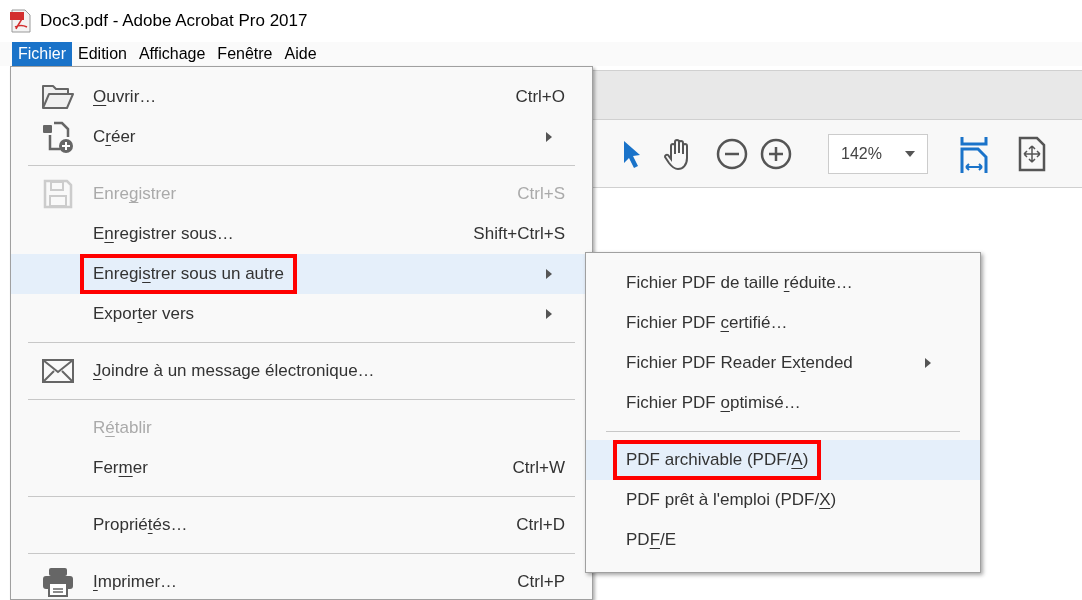 The image size is (1082, 600). Describe the element at coordinates (539, 468) in the screenshot. I see `shortcut-label: Ctrl+W` at that location.